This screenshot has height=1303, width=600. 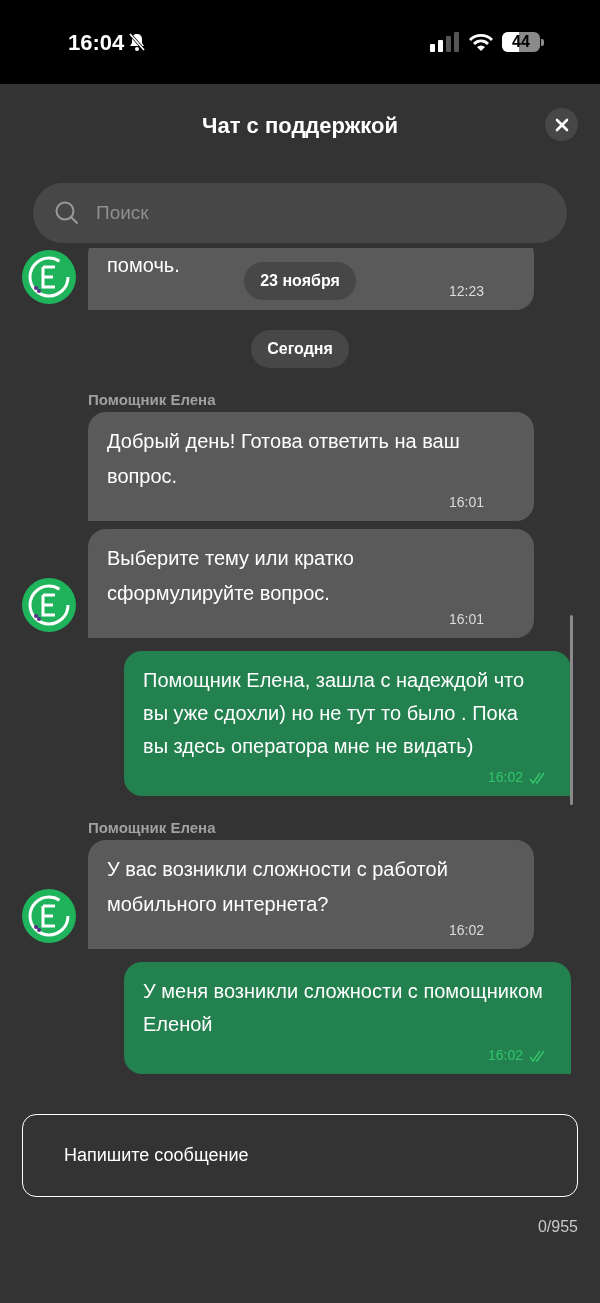 I want to click on message-text: У вас возникли сложности с работой мобильного интернета?, so click(x=278, y=887).